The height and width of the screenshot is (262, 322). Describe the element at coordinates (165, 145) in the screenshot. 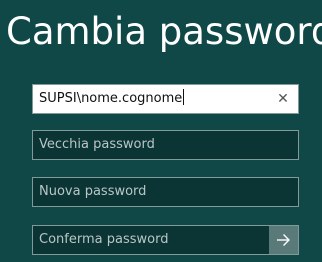

I see `old-password-field: Vecchia password` at that location.